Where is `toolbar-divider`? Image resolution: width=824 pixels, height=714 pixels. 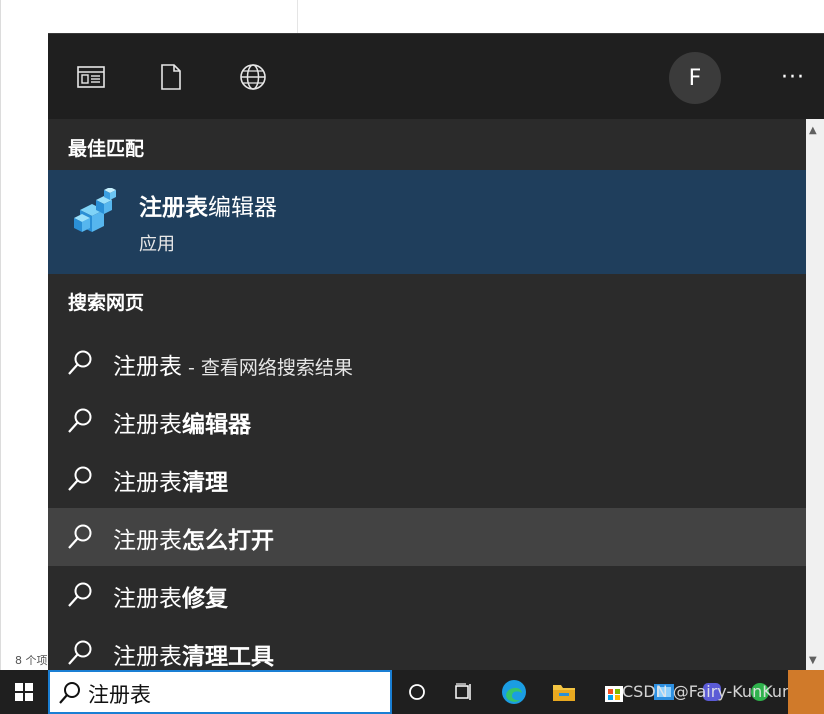 toolbar-divider is located at coordinates (297, 17).